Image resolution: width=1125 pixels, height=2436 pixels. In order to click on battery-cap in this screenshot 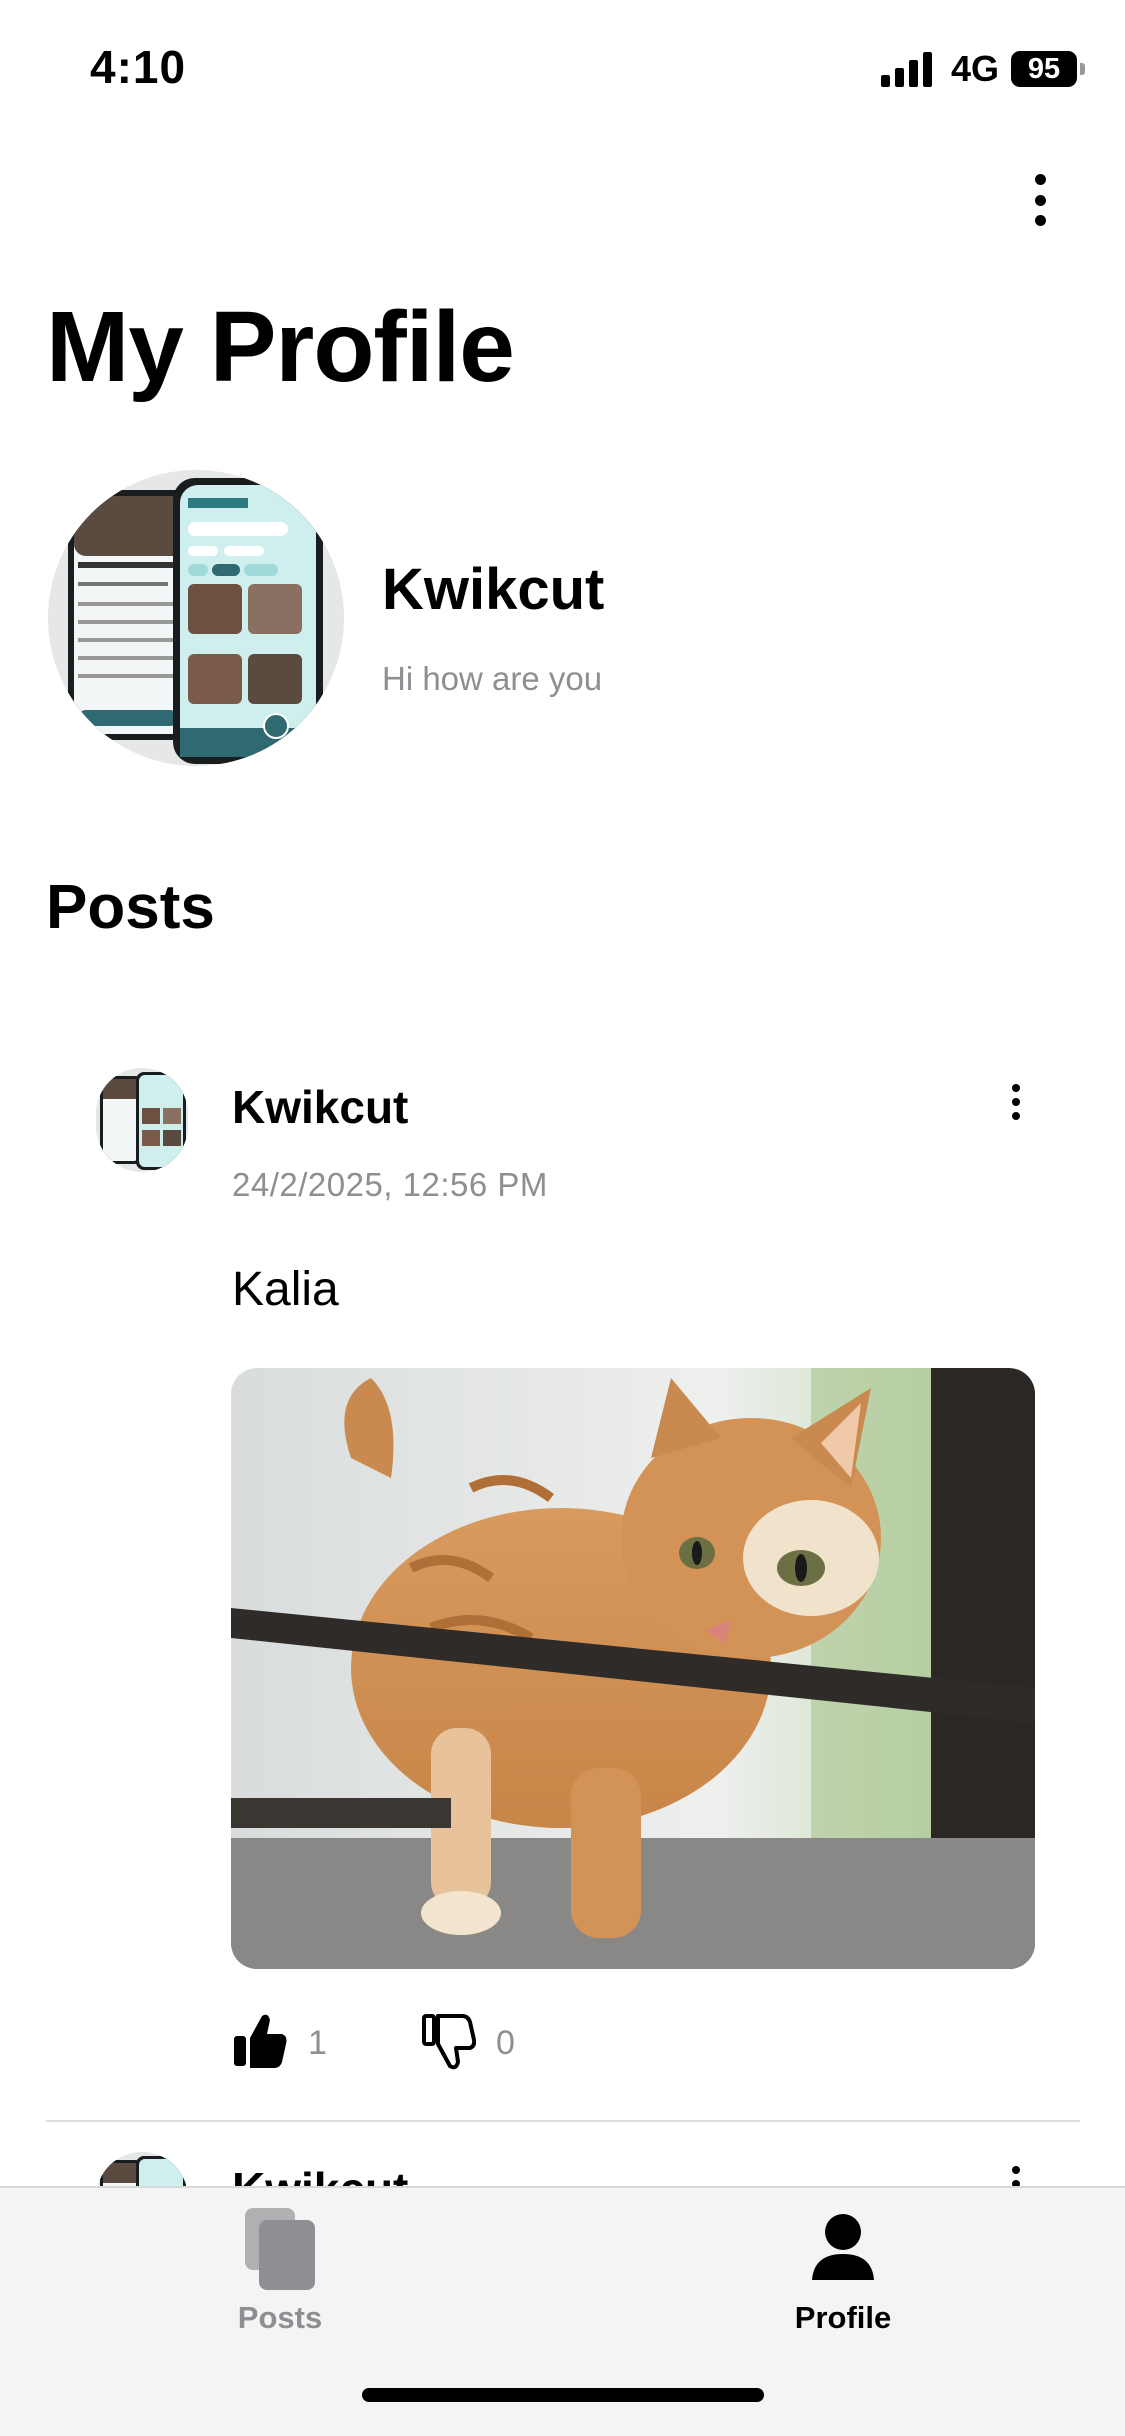, I will do `click(1082, 69)`.